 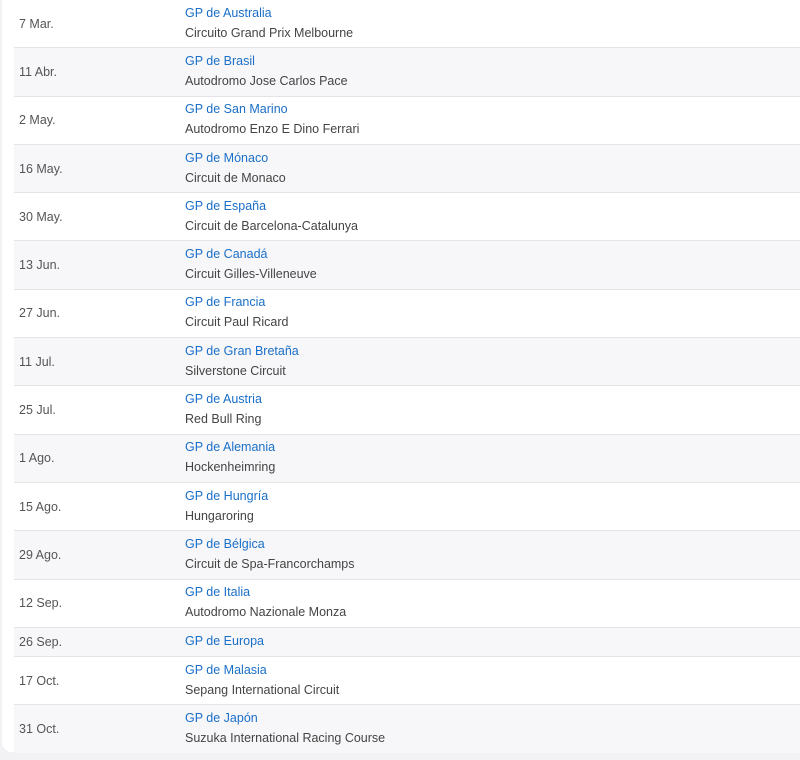 I want to click on race-circuit: Circuit Gilles-Villeneuve, so click(x=251, y=274).